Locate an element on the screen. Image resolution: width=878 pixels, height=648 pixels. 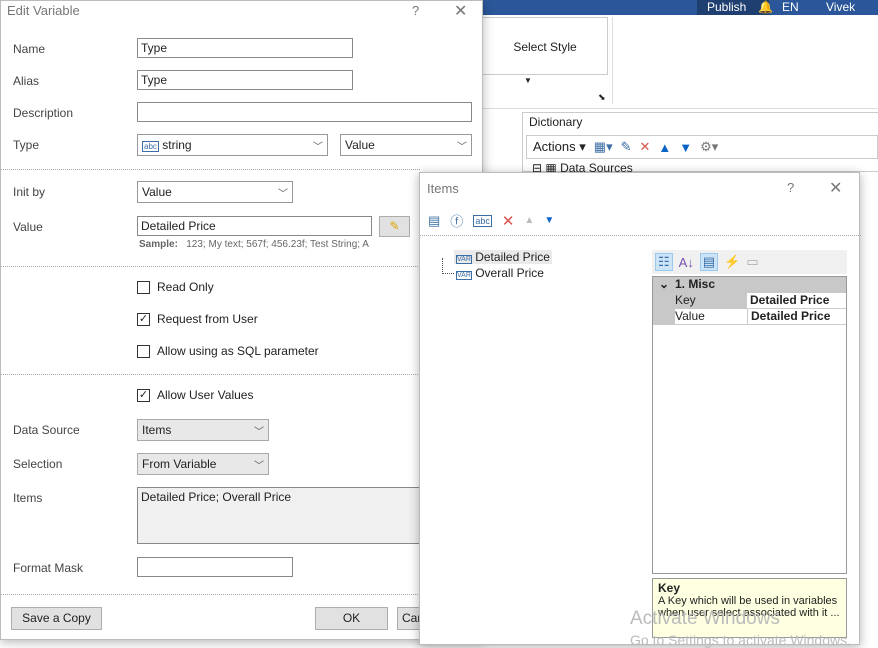
dialog-title: Edit Variable is located at coordinates (43, 10).